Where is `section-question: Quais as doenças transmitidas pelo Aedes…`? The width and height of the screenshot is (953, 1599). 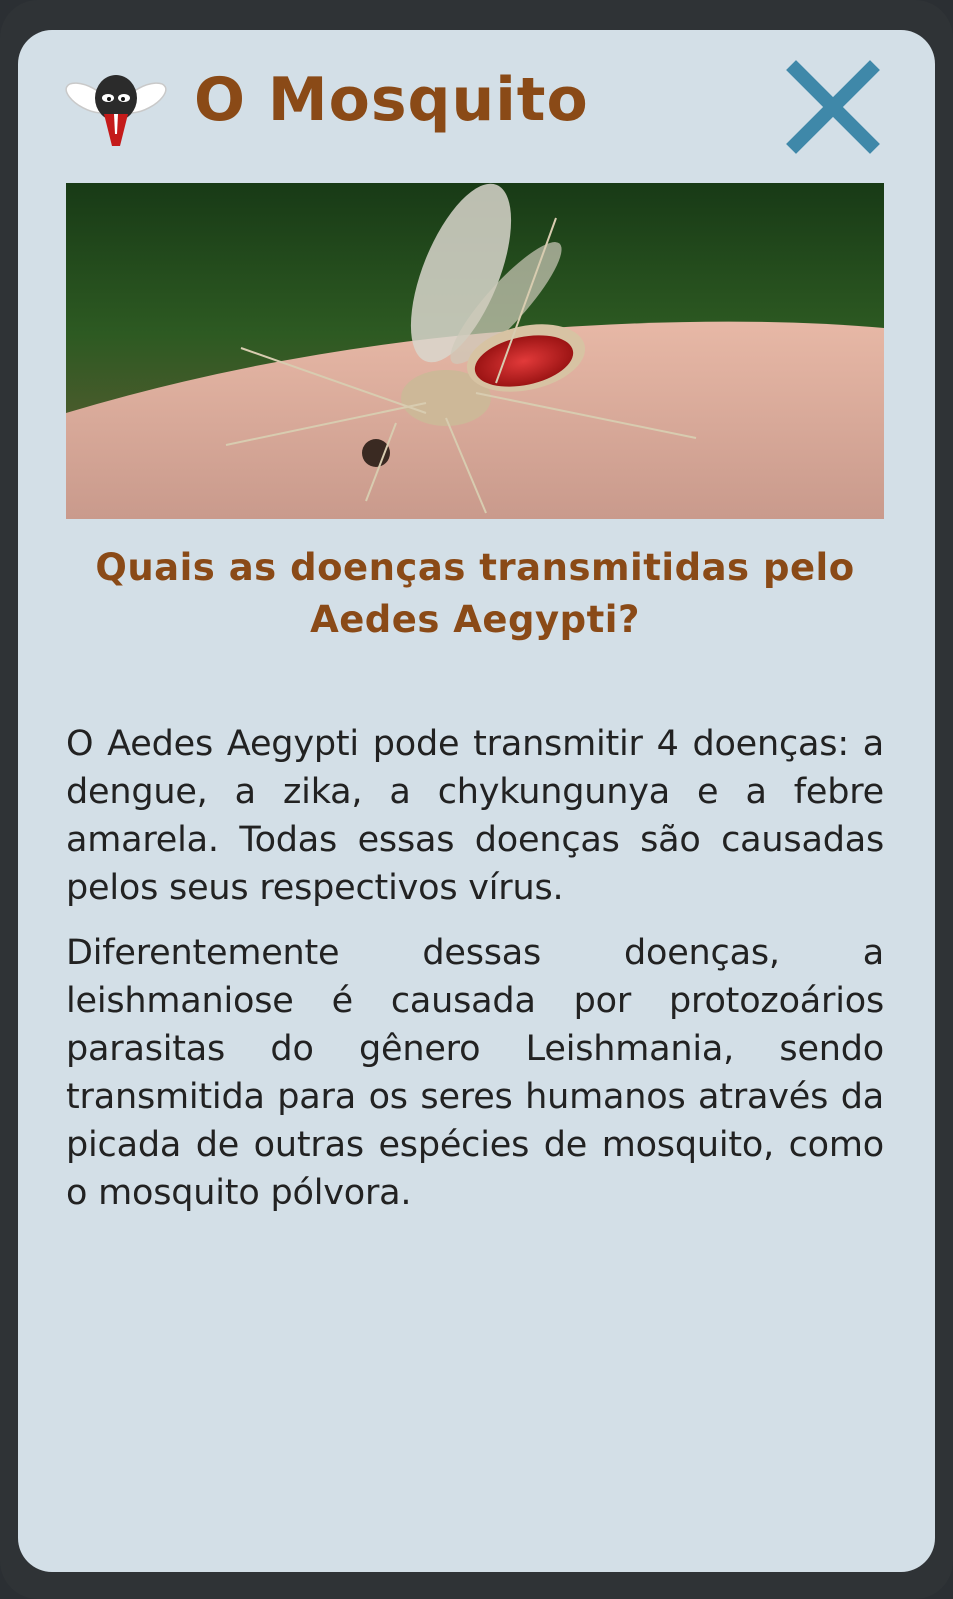 section-question: Quais as doenças transmitidas pelo Aedes… is located at coordinates (475, 593).